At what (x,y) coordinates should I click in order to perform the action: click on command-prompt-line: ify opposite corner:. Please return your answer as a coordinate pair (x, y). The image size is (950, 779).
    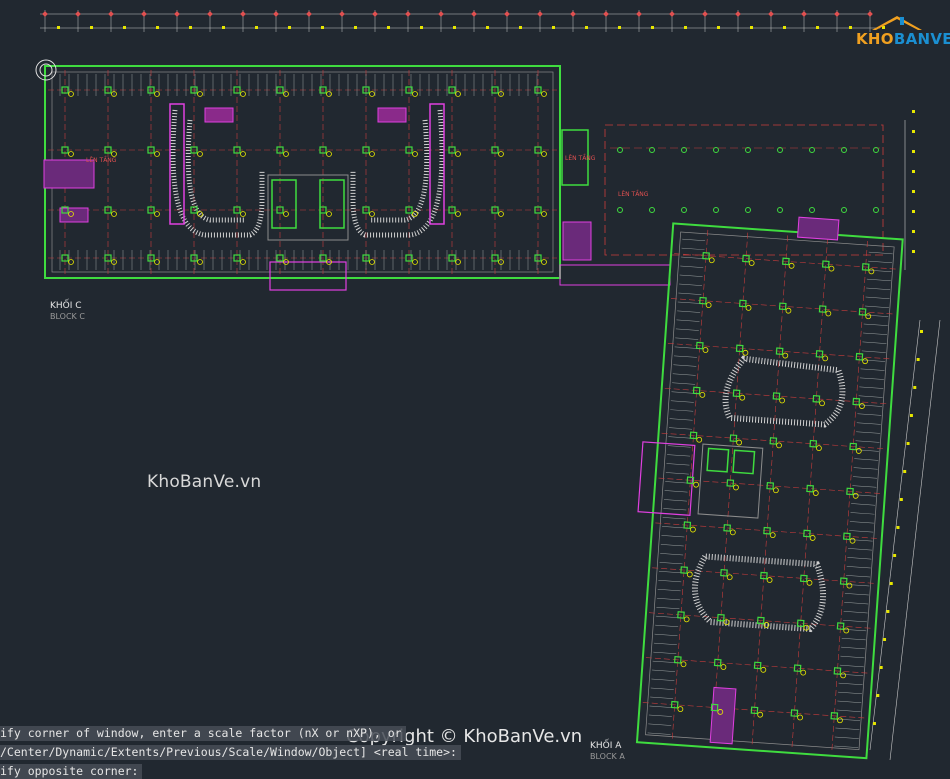
    Looking at the image, I should click on (71, 771).